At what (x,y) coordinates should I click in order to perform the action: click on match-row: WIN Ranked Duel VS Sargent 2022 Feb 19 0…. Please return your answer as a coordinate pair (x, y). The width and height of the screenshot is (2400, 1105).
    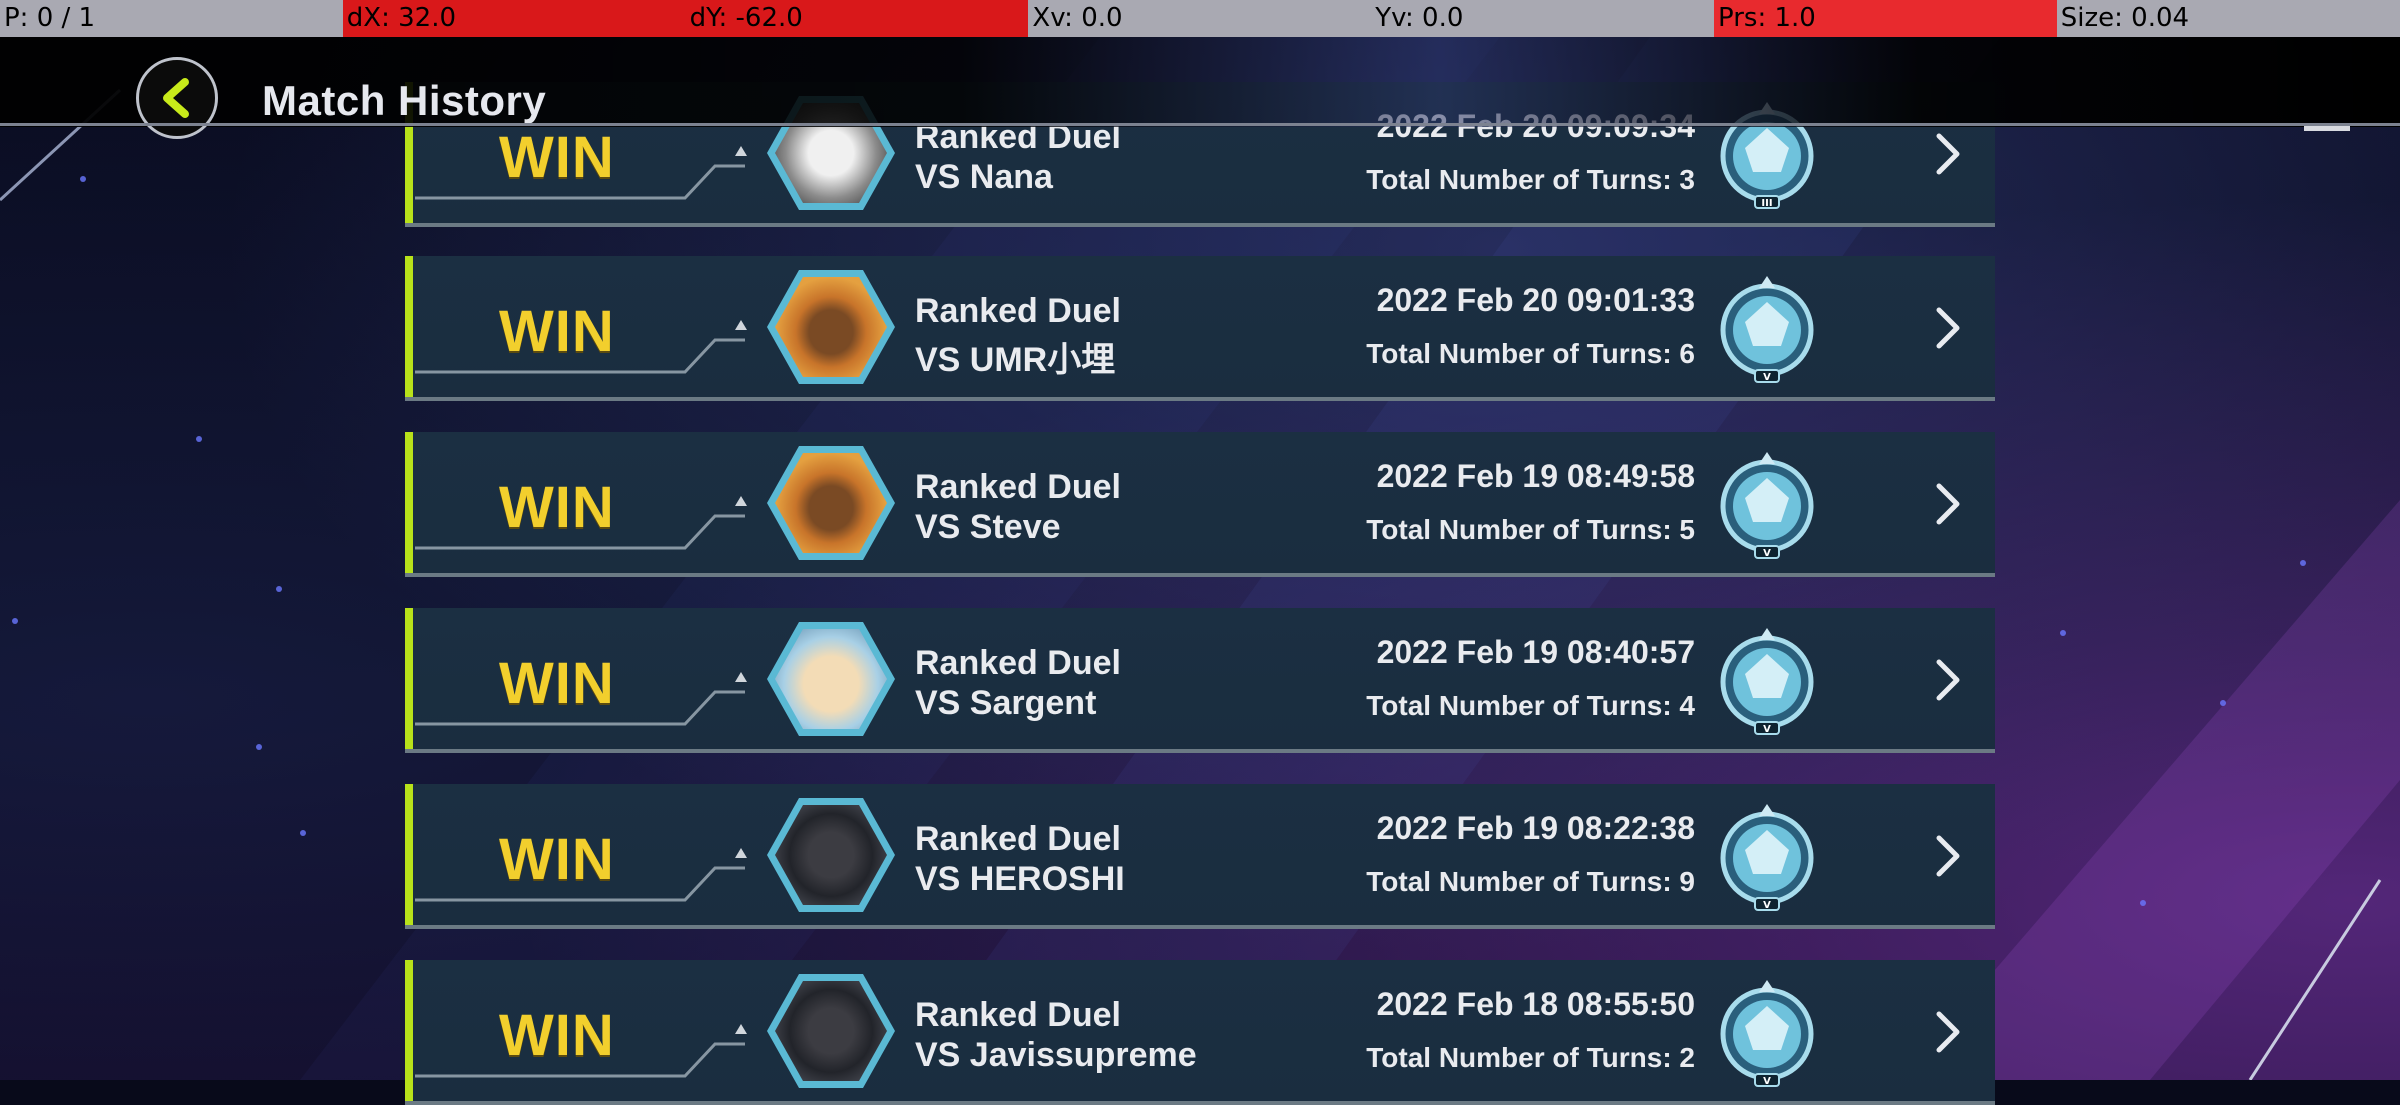
    Looking at the image, I should click on (1200, 680).